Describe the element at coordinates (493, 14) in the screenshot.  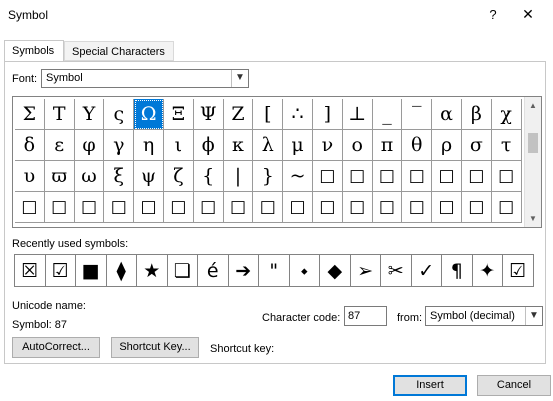
I see `help-button: ?` at that location.